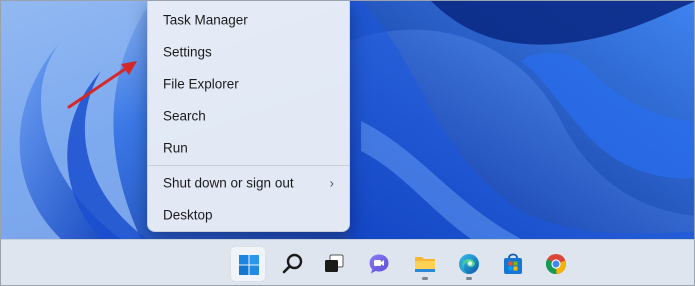 This screenshot has width=695, height=286. Describe the element at coordinates (248, 148) in the screenshot. I see `menu-item-run: Run` at that location.